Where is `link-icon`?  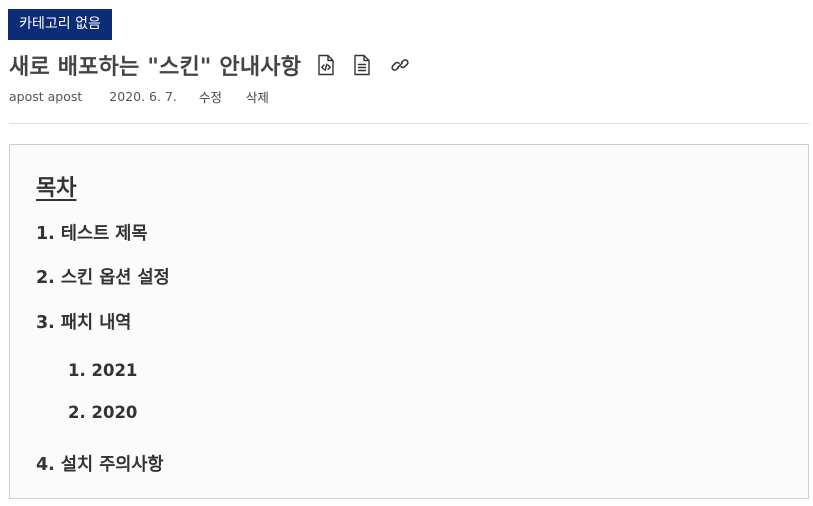
link-icon is located at coordinates (400, 65).